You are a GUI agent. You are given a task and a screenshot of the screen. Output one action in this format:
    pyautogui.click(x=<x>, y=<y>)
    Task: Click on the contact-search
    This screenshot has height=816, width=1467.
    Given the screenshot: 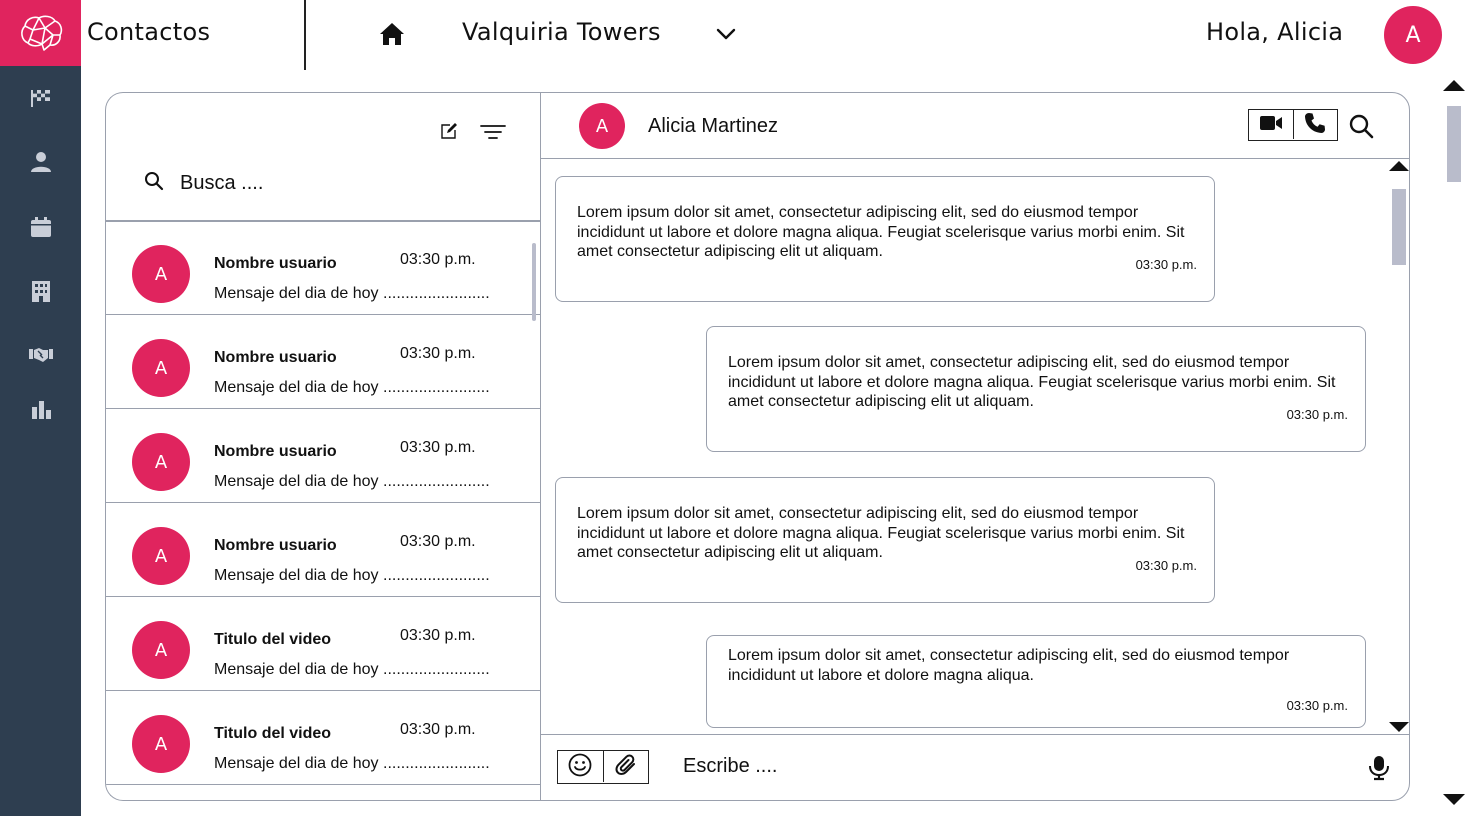 What is the action you would take?
    pyautogui.click(x=262, y=183)
    